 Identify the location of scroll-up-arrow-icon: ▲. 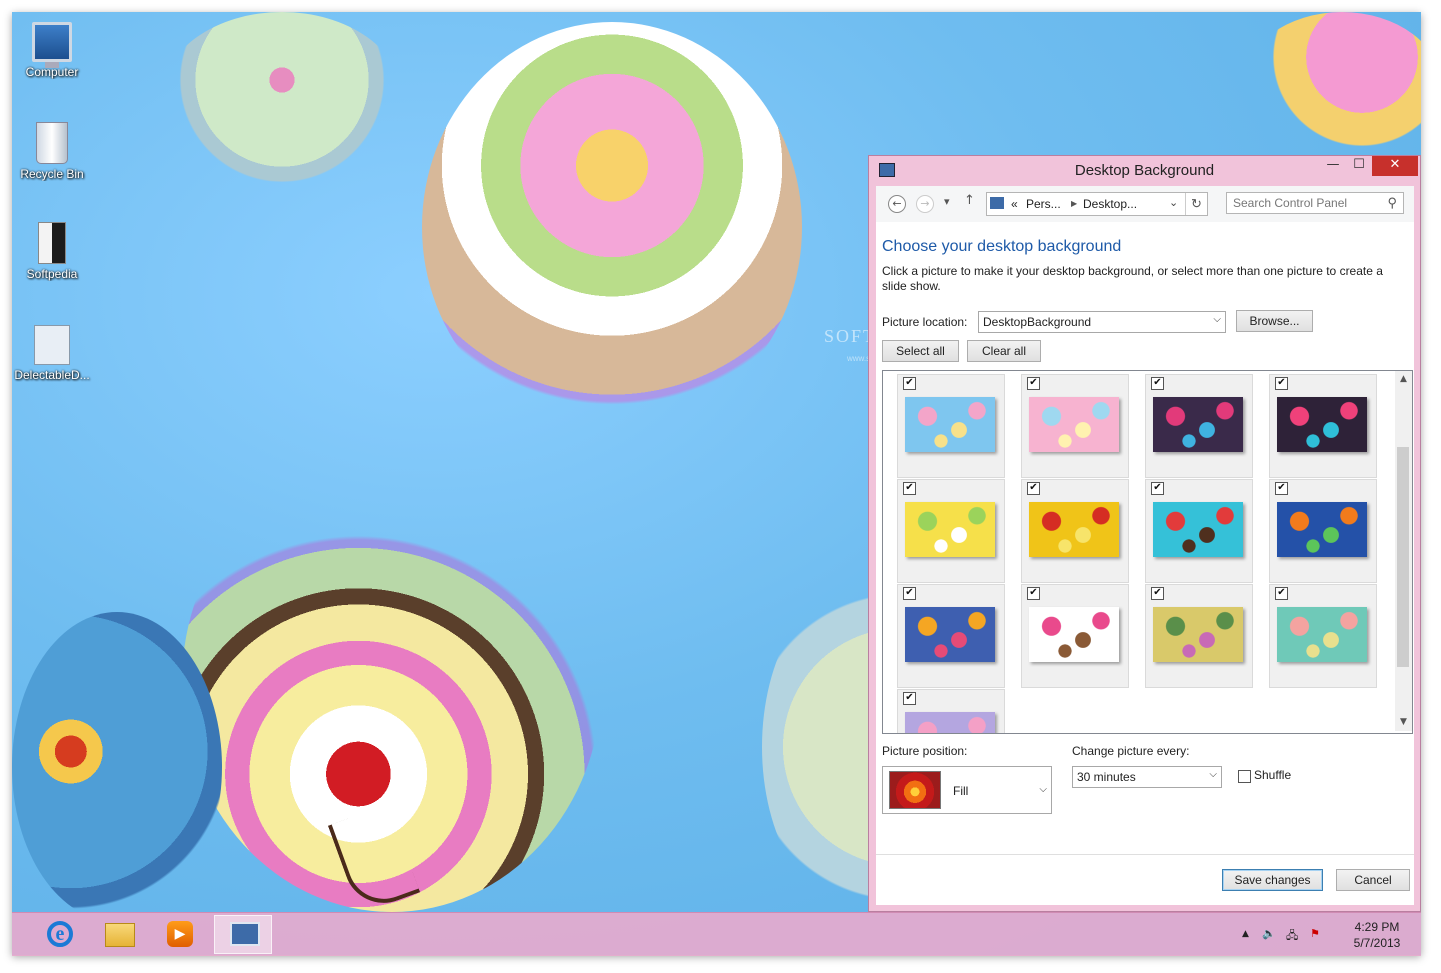
(1403, 379).